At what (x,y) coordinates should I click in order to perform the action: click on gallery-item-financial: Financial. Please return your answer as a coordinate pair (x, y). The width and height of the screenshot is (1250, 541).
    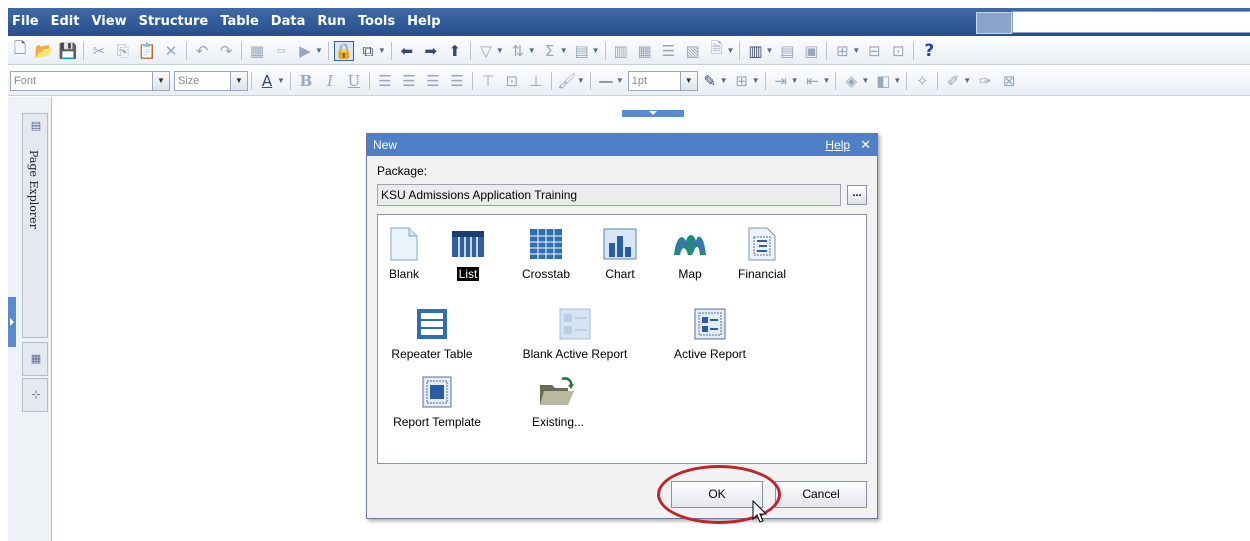
    Looking at the image, I should click on (762, 254).